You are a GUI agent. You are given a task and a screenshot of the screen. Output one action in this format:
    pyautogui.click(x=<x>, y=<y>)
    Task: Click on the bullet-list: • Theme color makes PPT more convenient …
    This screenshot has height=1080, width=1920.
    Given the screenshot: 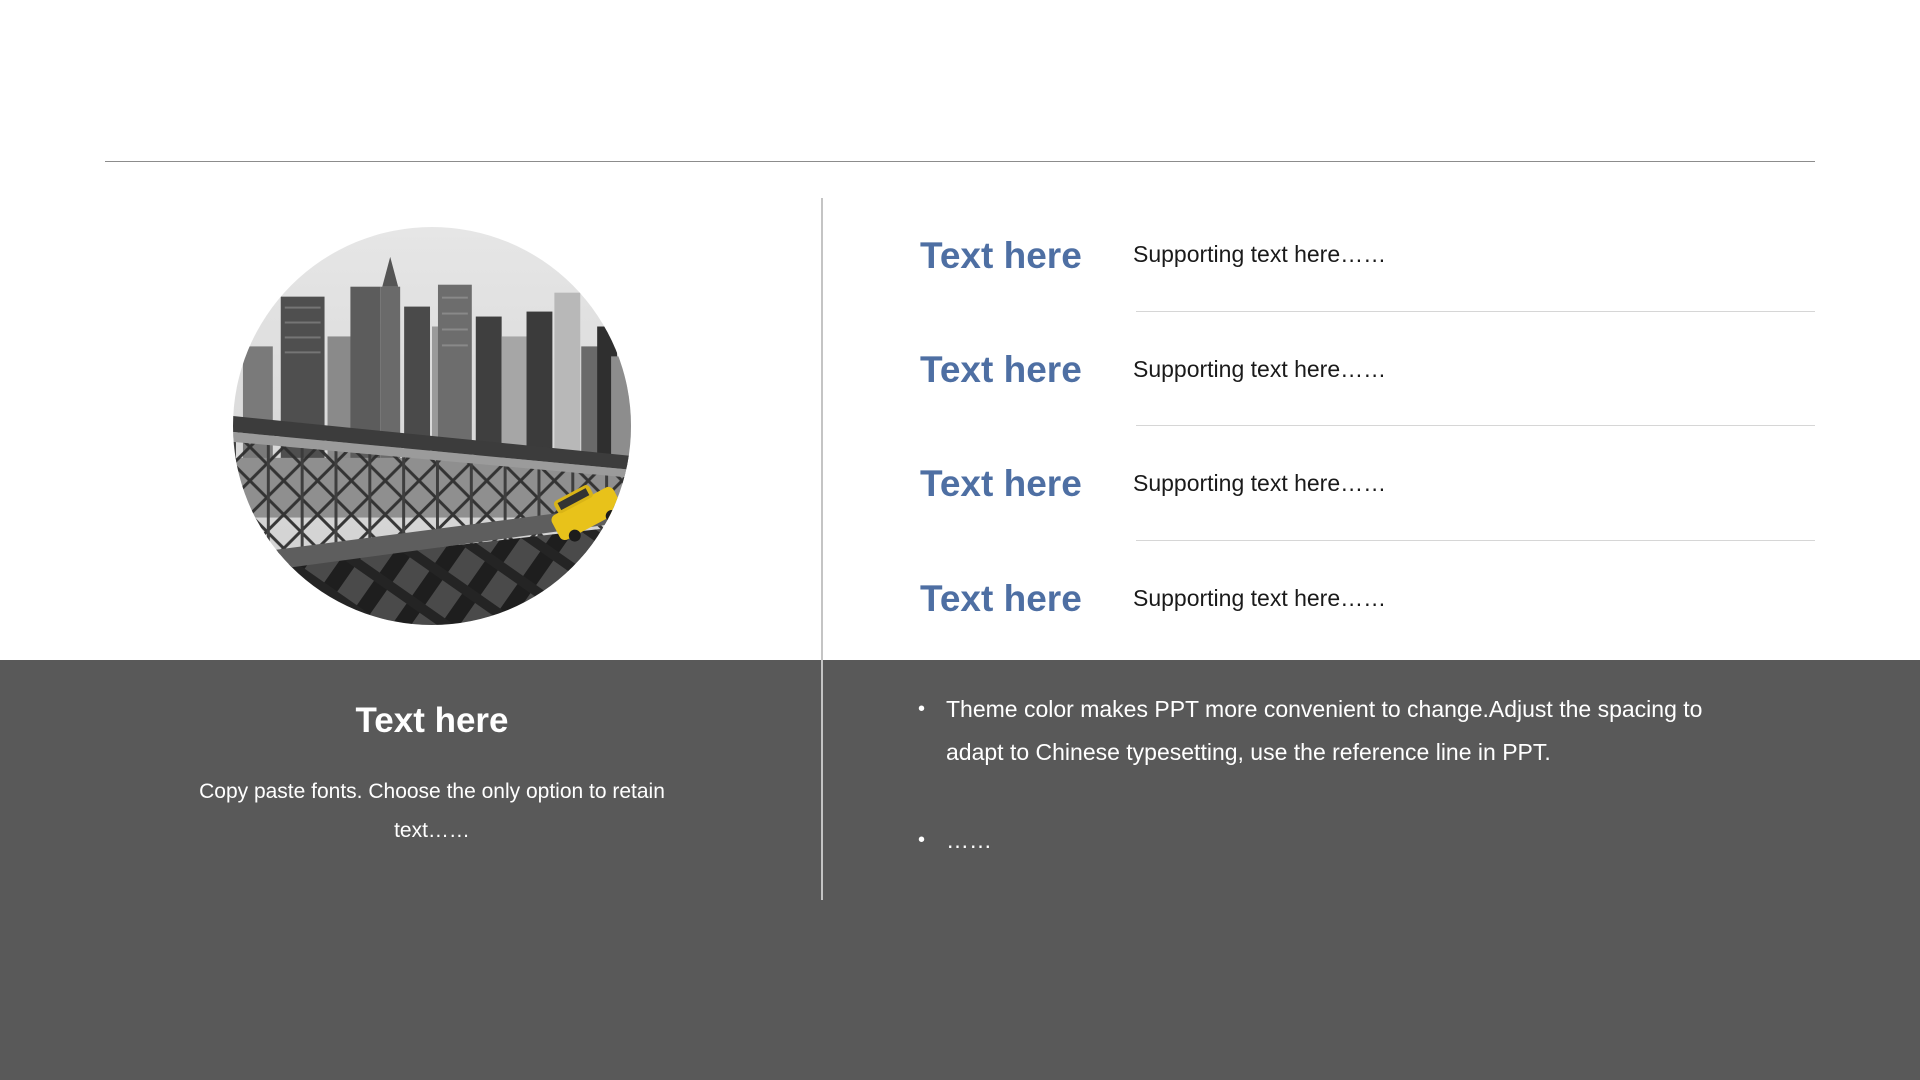 What is the action you would take?
    pyautogui.click(x=1338, y=775)
    